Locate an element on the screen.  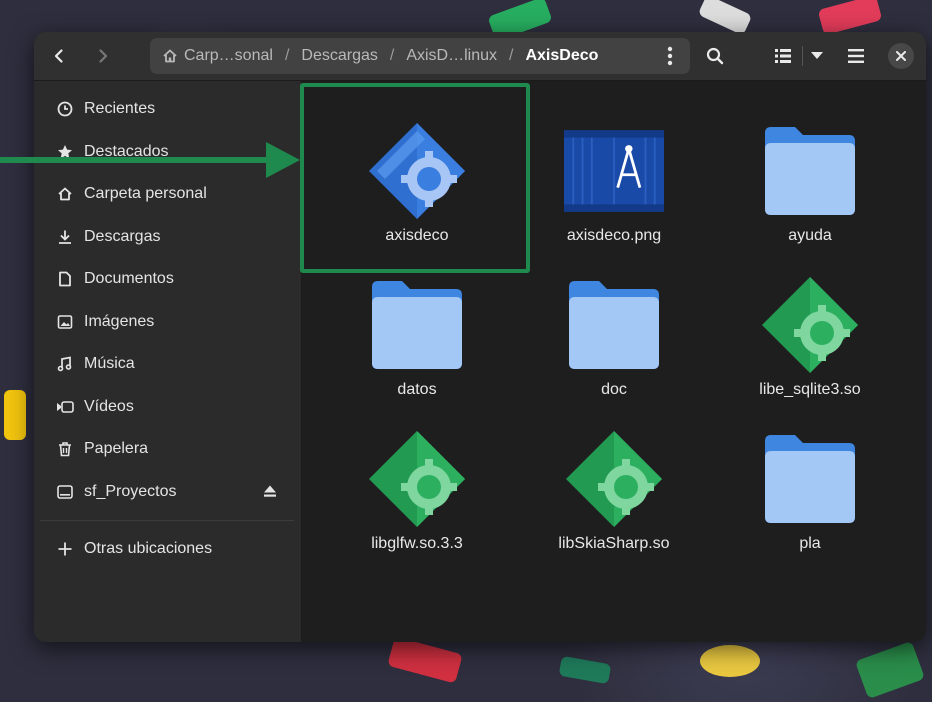
sidebar-item-label: Papelera is located at coordinates (116, 448).